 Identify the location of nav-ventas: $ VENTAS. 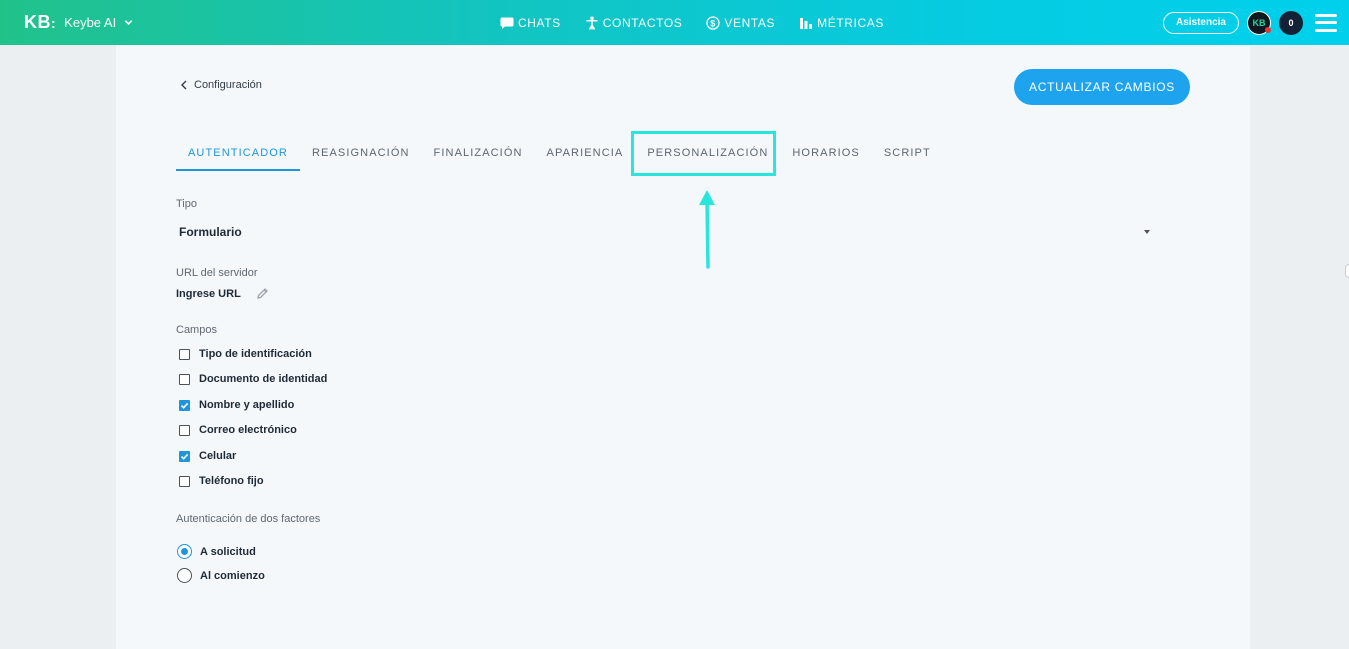
(740, 23).